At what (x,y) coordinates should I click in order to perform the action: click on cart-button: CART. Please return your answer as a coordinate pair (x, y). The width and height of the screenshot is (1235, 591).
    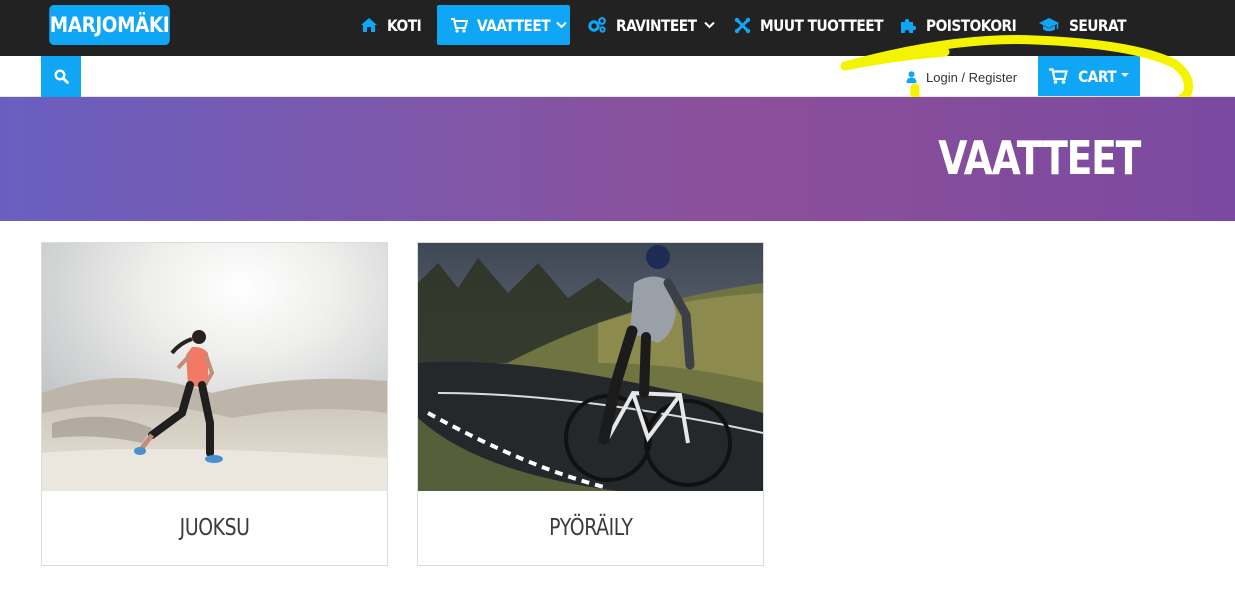
    Looking at the image, I should click on (1089, 76).